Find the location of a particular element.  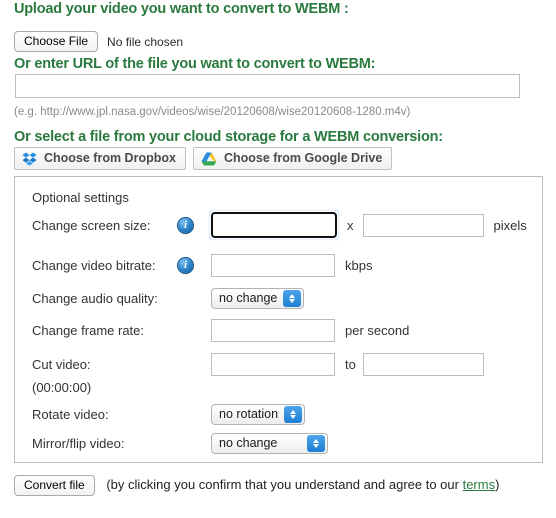

frame-rate-input is located at coordinates (273, 330).